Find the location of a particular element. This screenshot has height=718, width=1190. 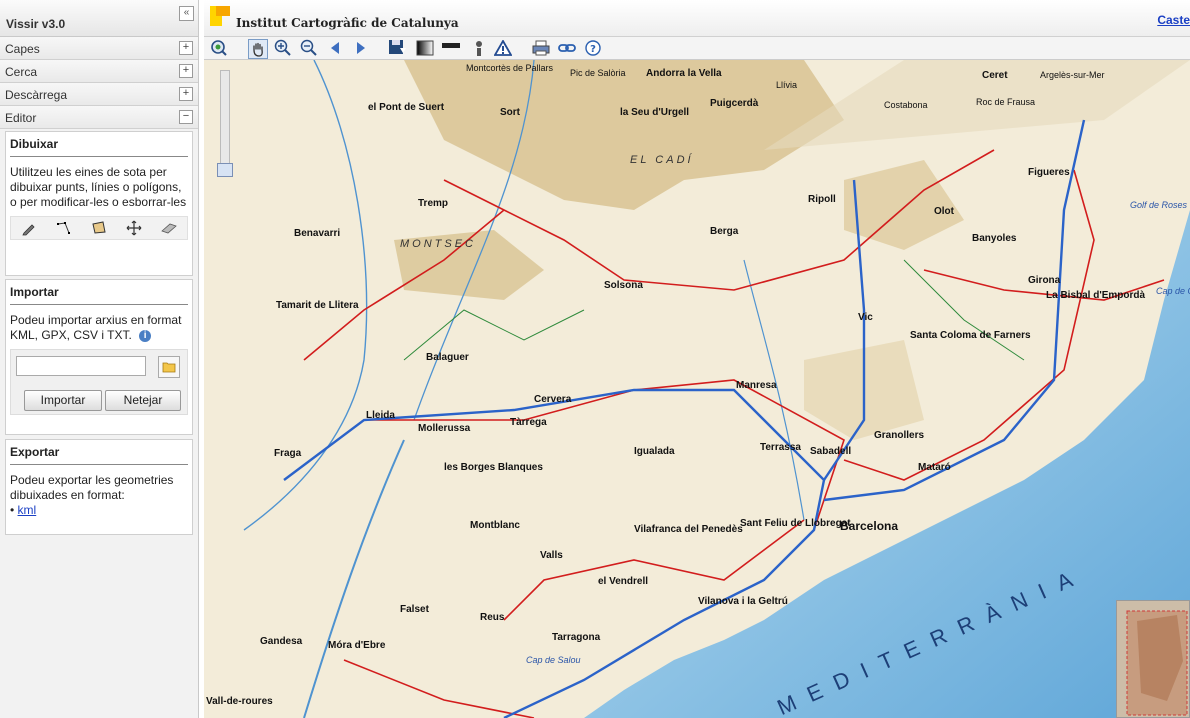

place-label: Vilafranca del Penedès is located at coordinates (688, 529).